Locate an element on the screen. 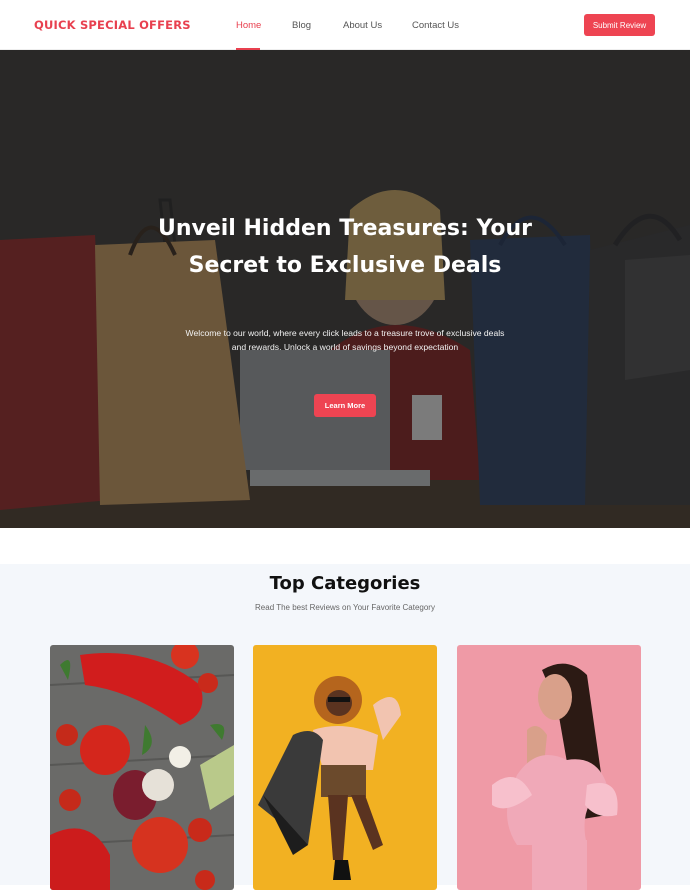  brand-logo: QUICK SPECIAL OFFERS is located at coordinates (112, 25).